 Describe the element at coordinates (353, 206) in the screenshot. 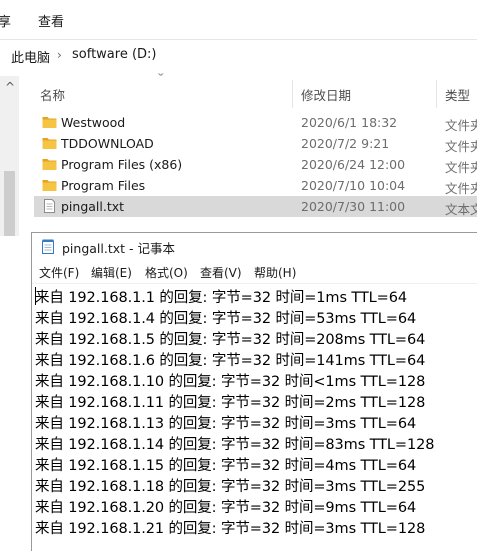

I see `file-modified-date: 2020/7/30 11:00` at that location.